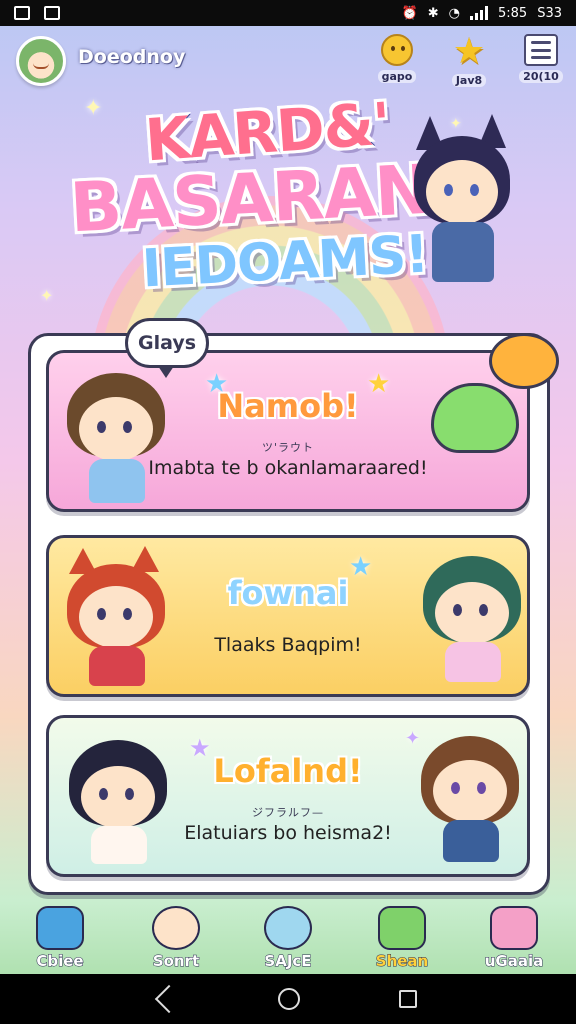 The height and width of the screenshot is (1024, 576). I want to click on mascot-character, so click(468, 205).